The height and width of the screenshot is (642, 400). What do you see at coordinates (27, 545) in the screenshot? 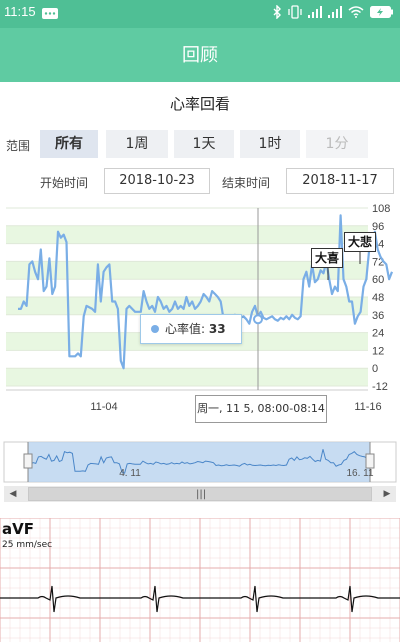
I see `ecg-speed-label: 25 mm/sec` at bounding box center [27, 545].